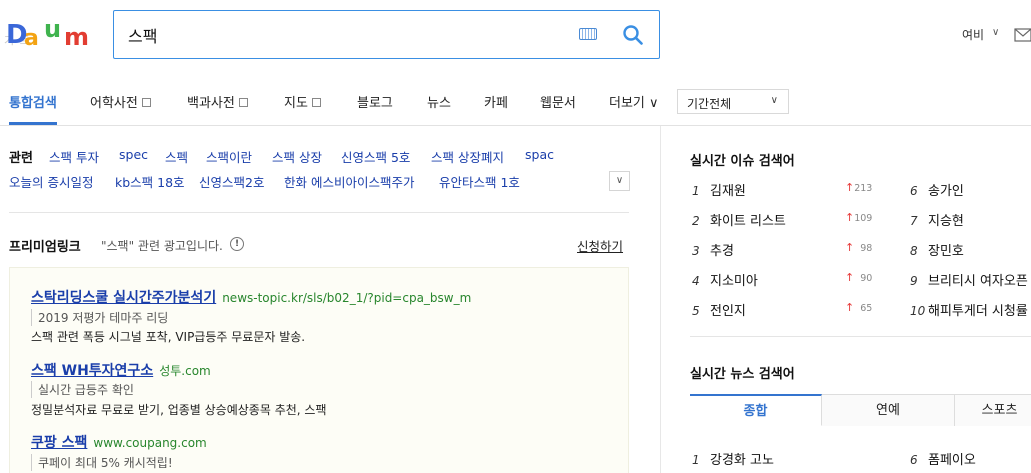 This screenshot has width=1031, height=473. Describe the element at coordinates (742, 374) in the screenshot. I see `realtime-news-heading: 실시간 뉴스 검색어` at that location.